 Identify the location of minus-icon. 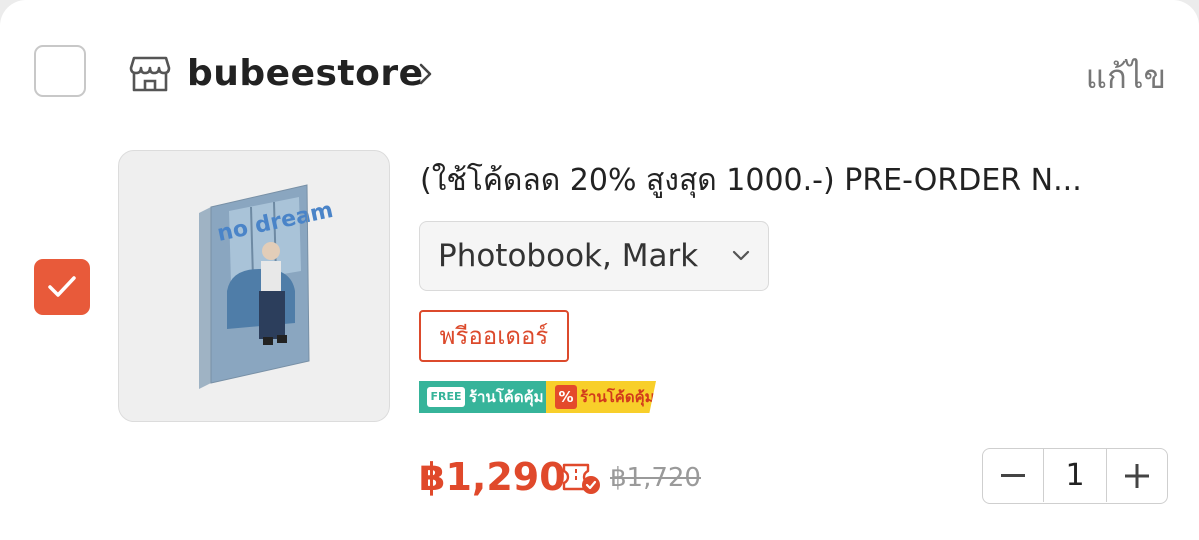
(1012, 475).